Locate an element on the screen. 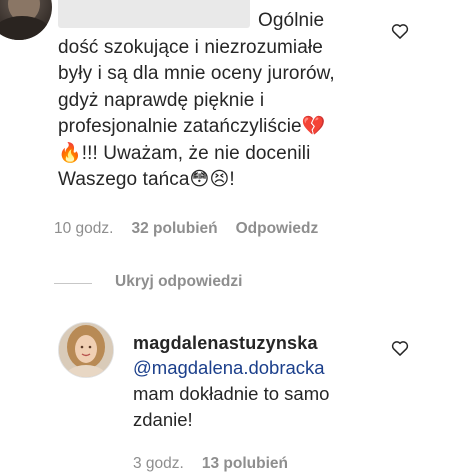 The width and height of the screenshot is (453, 474). comment-time: 10 godz. is located at coordinates (83, 229).